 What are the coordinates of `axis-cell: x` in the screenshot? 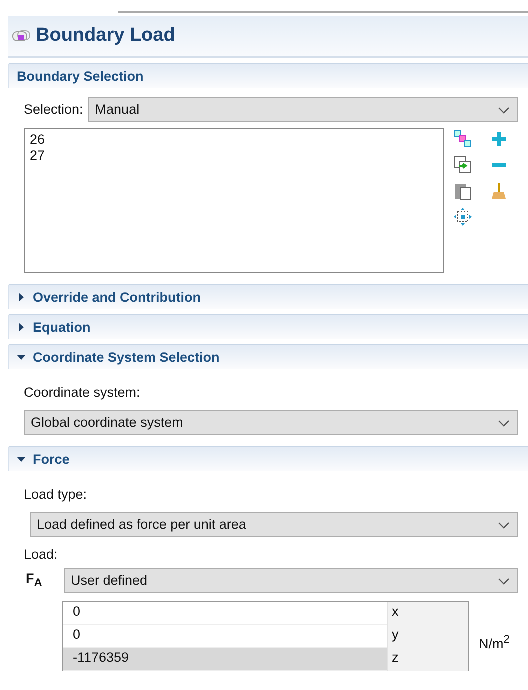 It's located at (427, 613).